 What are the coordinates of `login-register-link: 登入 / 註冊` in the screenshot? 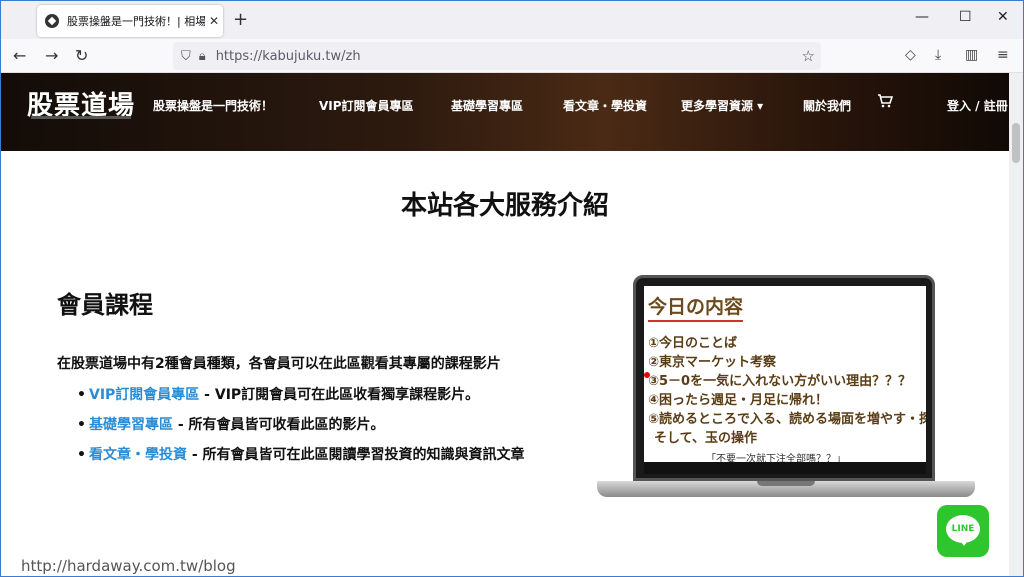 It's located at (977, 105).